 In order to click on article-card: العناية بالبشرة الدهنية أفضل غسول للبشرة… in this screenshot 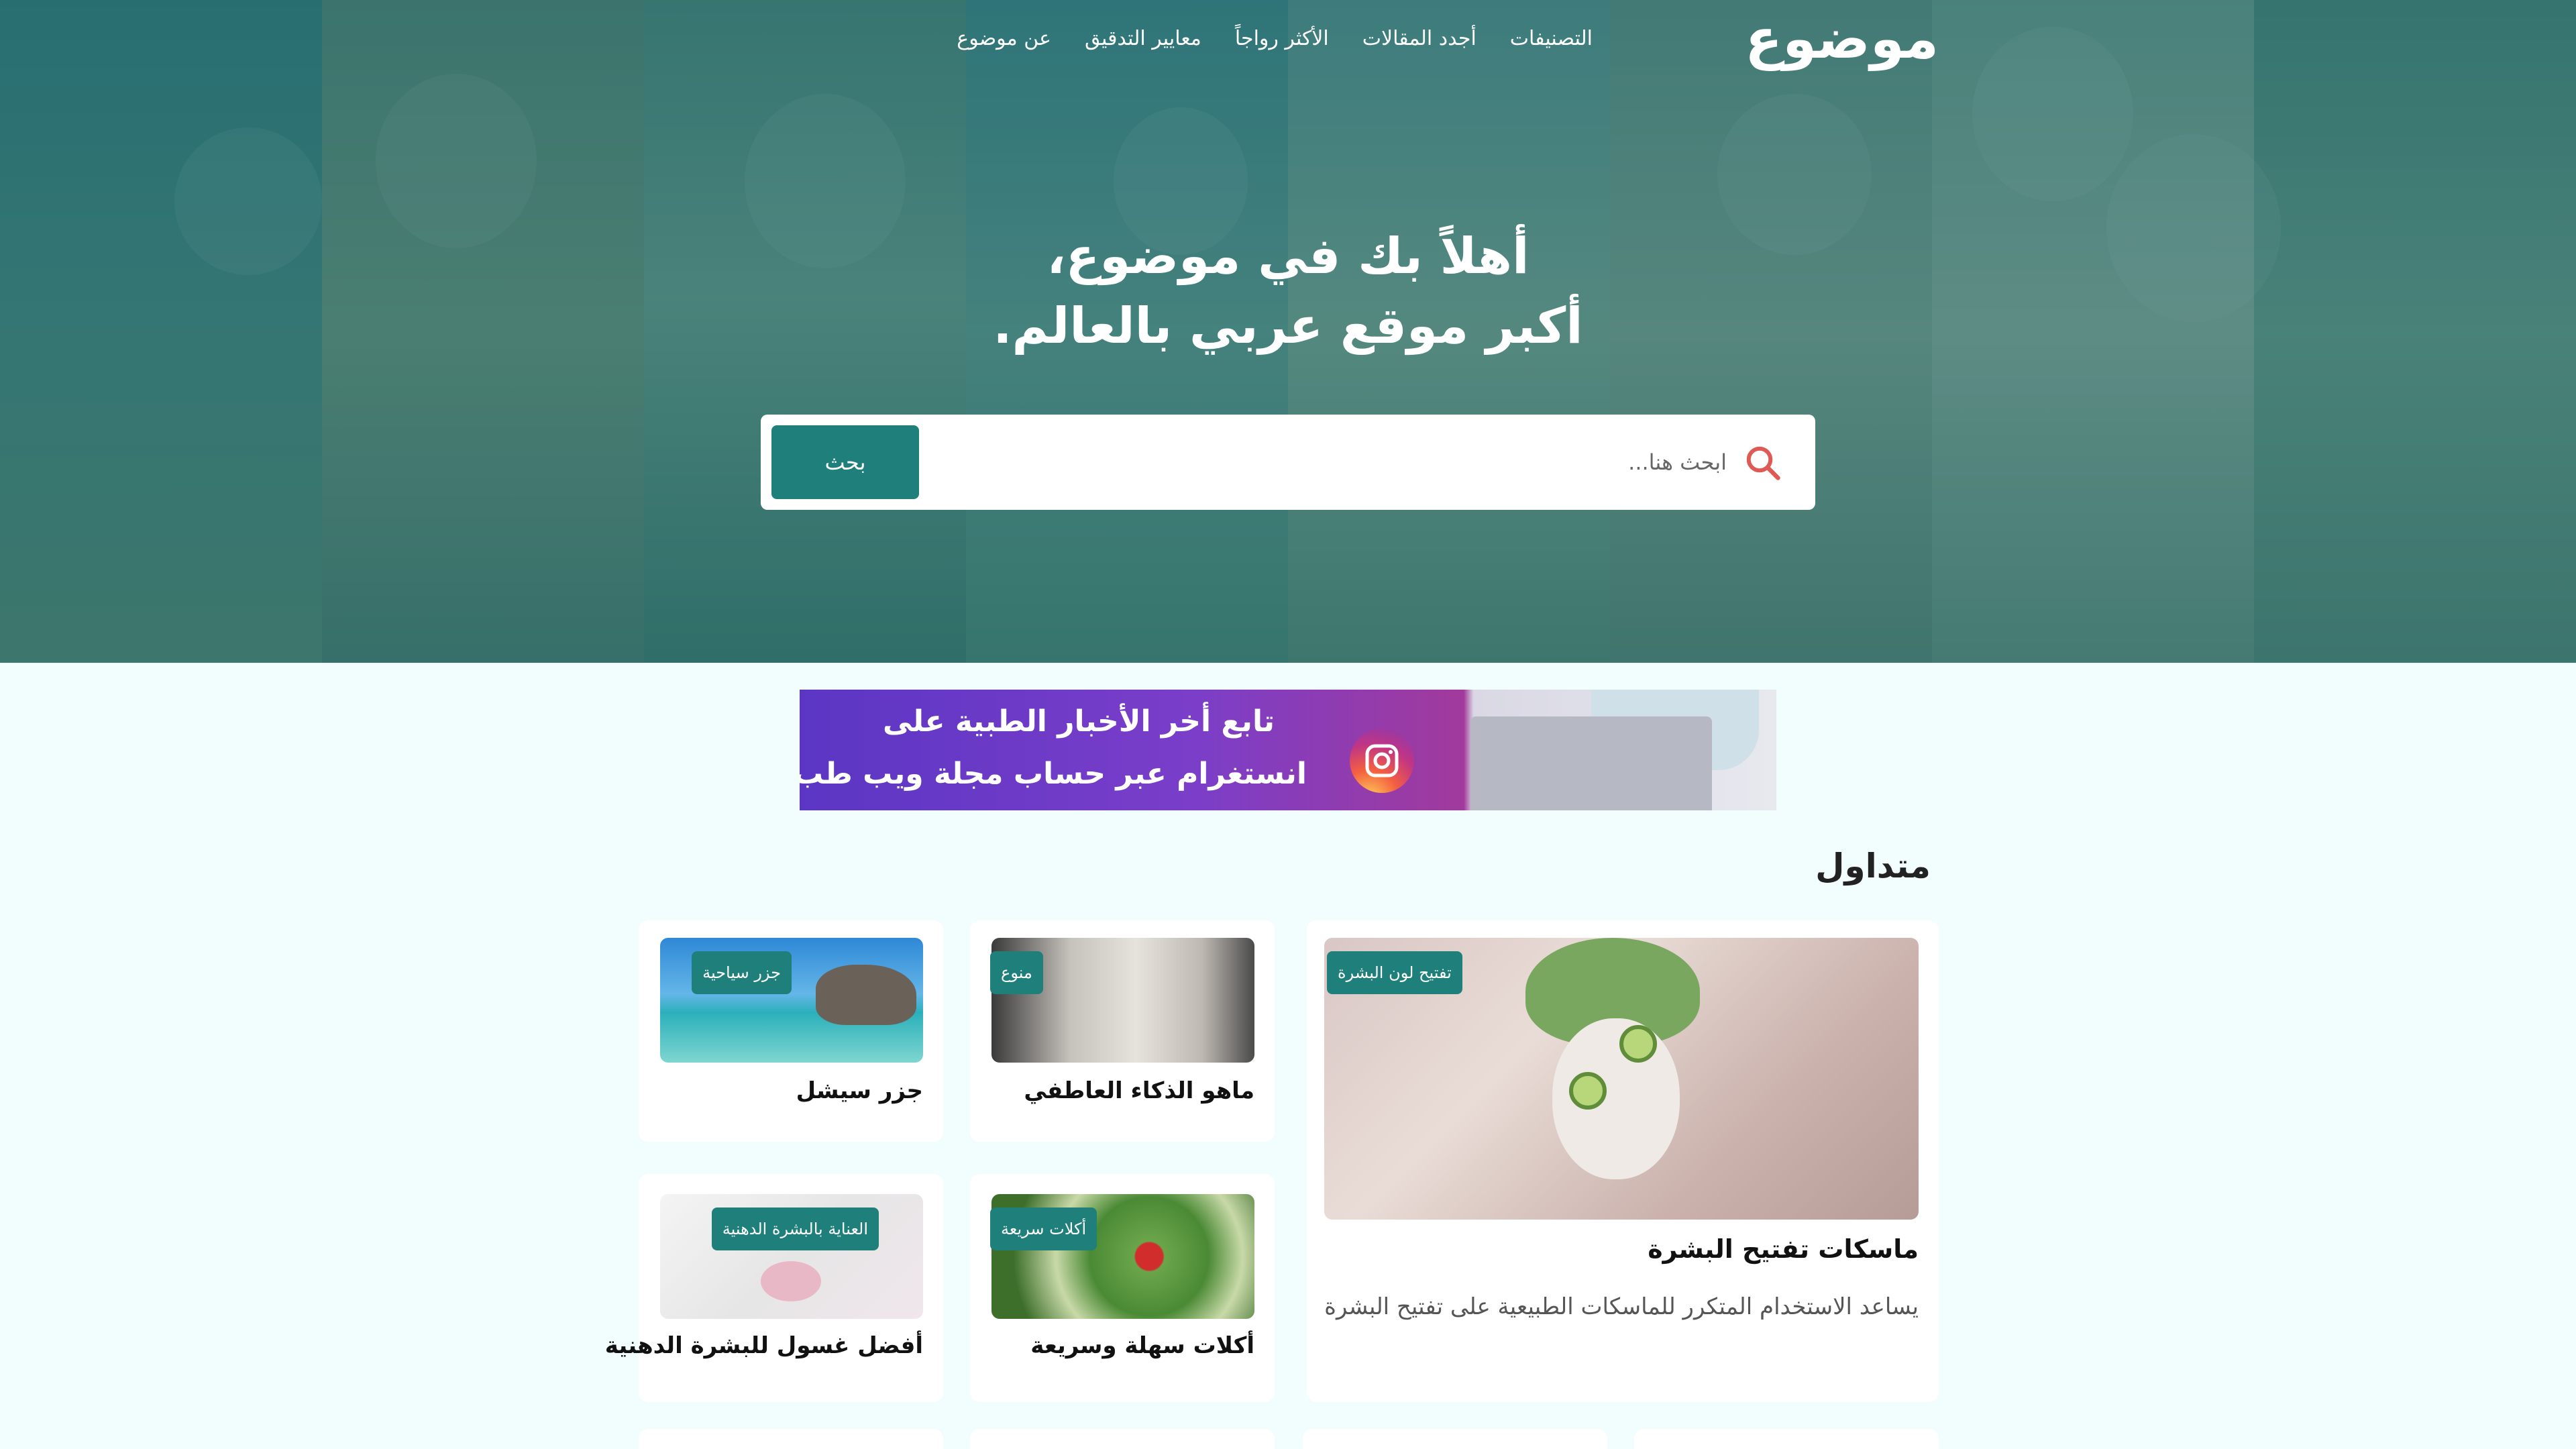, I will do `click(774, 1288)`.